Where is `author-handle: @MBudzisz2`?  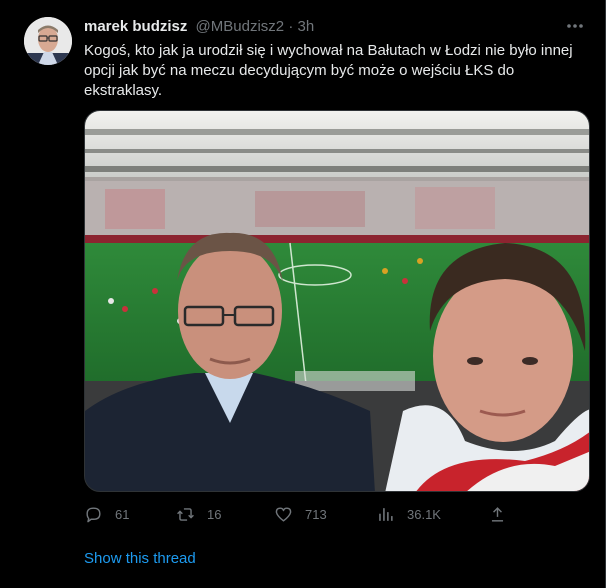
author-handle: @MBudzisz2 is located at coordinates (240, 26).